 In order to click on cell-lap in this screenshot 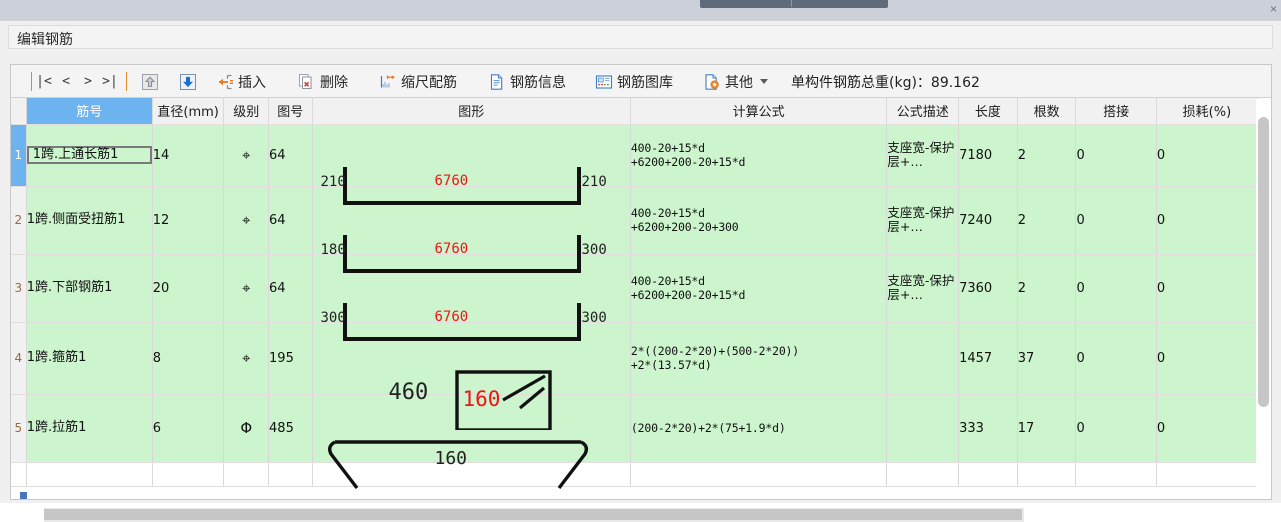, I will do `click(1116, 474)`.